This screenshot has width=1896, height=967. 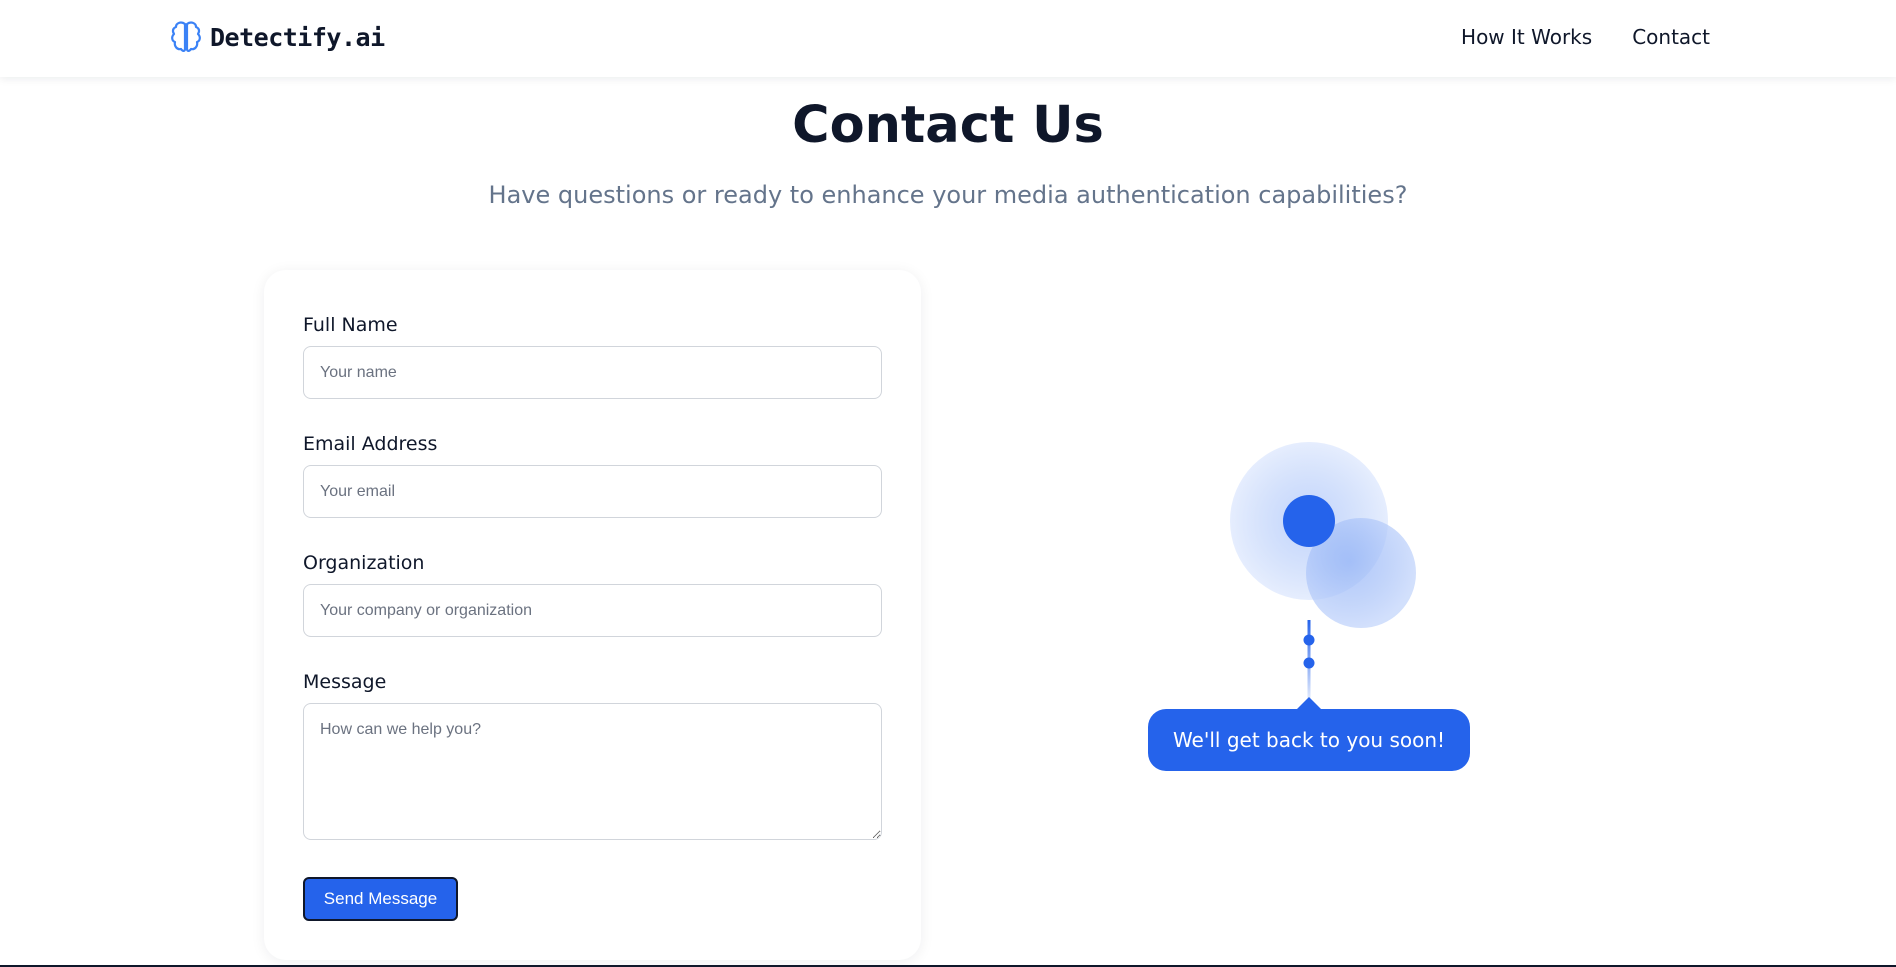 I want to click on brain-icon, so click(x=186, y=36).